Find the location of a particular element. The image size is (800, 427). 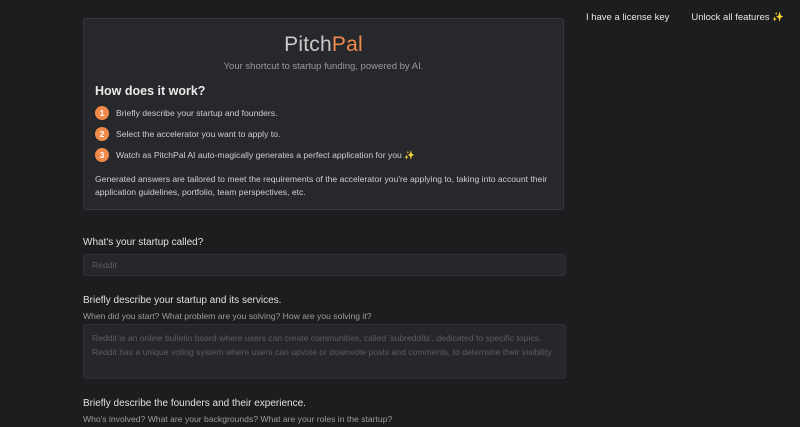

step-number-badge: 1 is located at coordinates (102, 113).